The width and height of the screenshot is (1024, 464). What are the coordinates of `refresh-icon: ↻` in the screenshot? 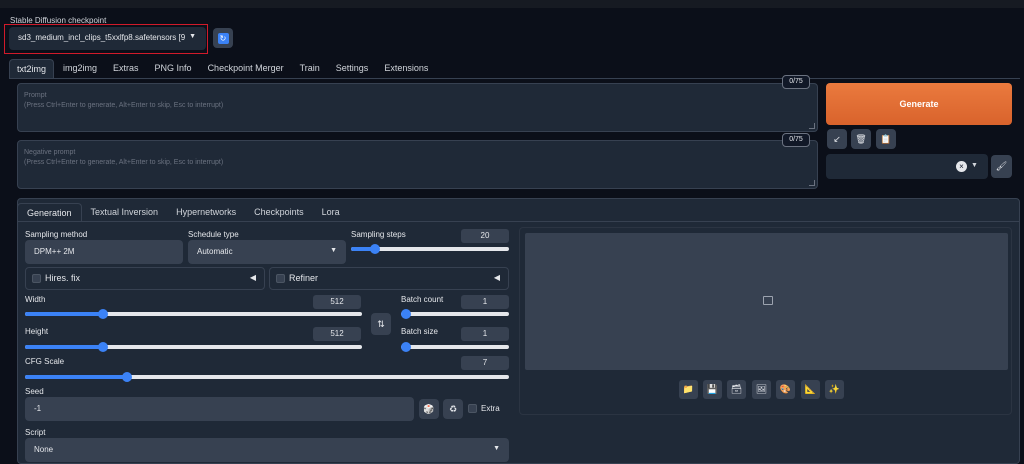 It's located at (223, 38).